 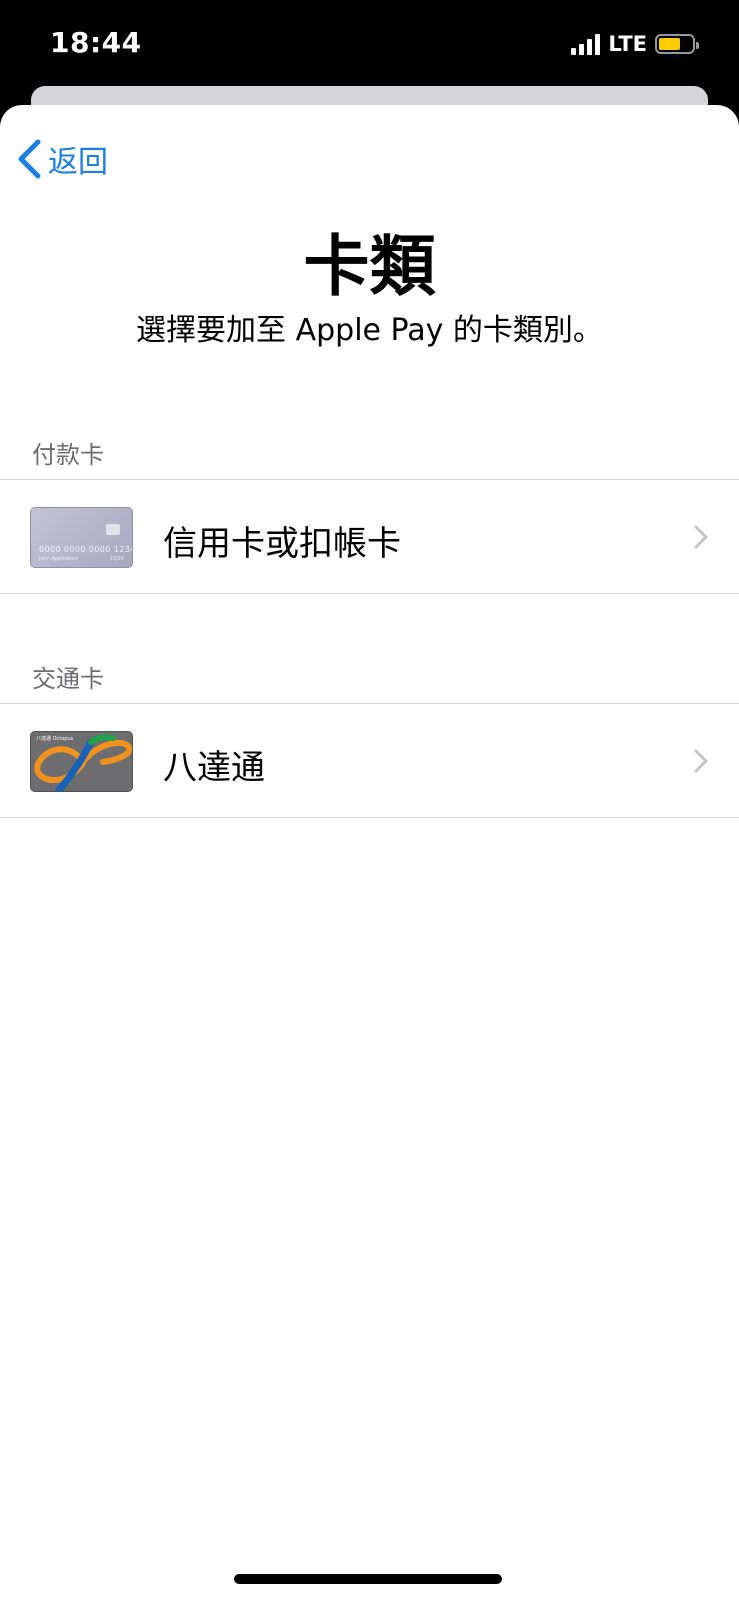 What do you see at coordinates (627, 44) in the screenshot?
I see `network-type-label: LTE` at bounding box center [627, 44].